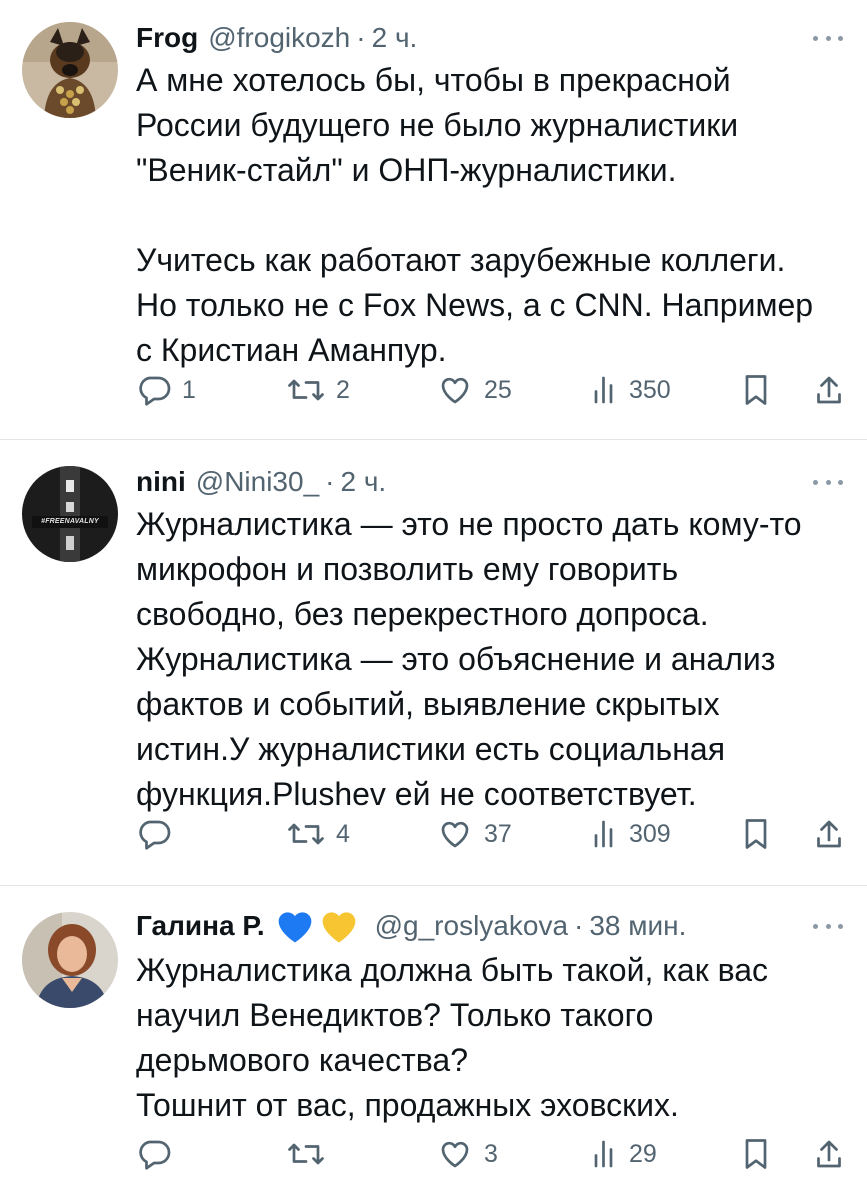 The image size is (867, 1199). I want to click on retweet-count: 2, so click(343, 389).